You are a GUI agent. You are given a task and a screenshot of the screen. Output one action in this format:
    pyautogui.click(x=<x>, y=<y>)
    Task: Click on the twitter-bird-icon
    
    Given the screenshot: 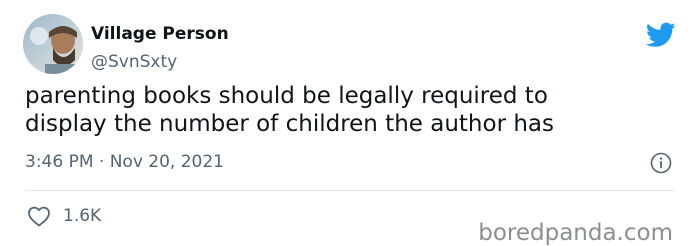 What is the action you would take?
    pyautogui.click(x=661, y=35)
    